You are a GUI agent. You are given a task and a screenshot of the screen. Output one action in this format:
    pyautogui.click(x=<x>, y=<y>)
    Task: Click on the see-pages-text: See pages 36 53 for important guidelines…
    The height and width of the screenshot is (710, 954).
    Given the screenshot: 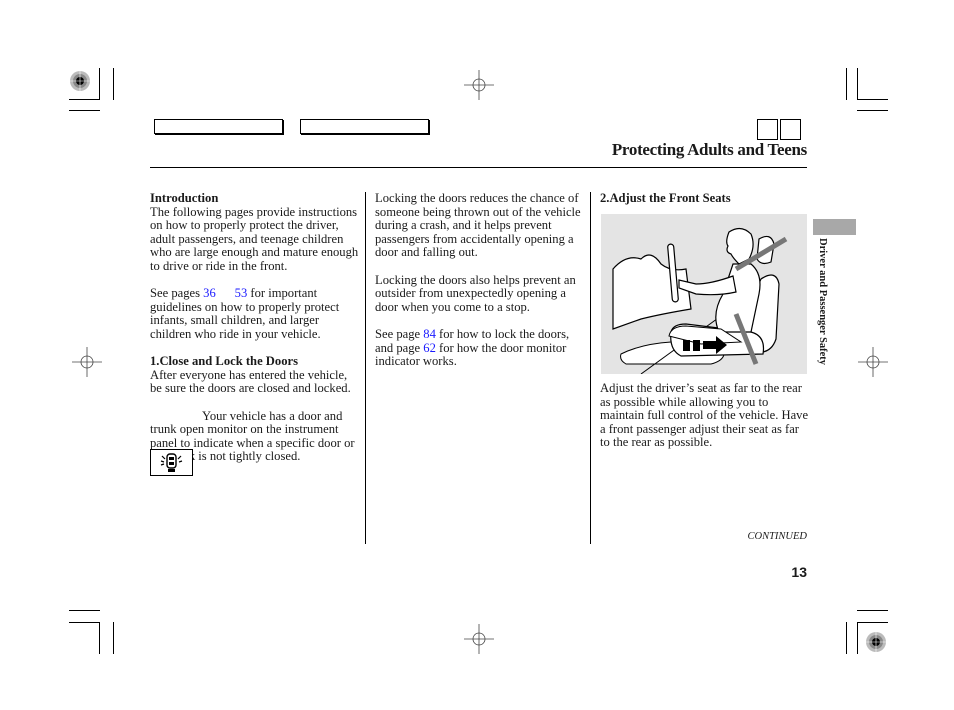 What is the action you would take?
    pyautogui.click(x=245, y=313)
    